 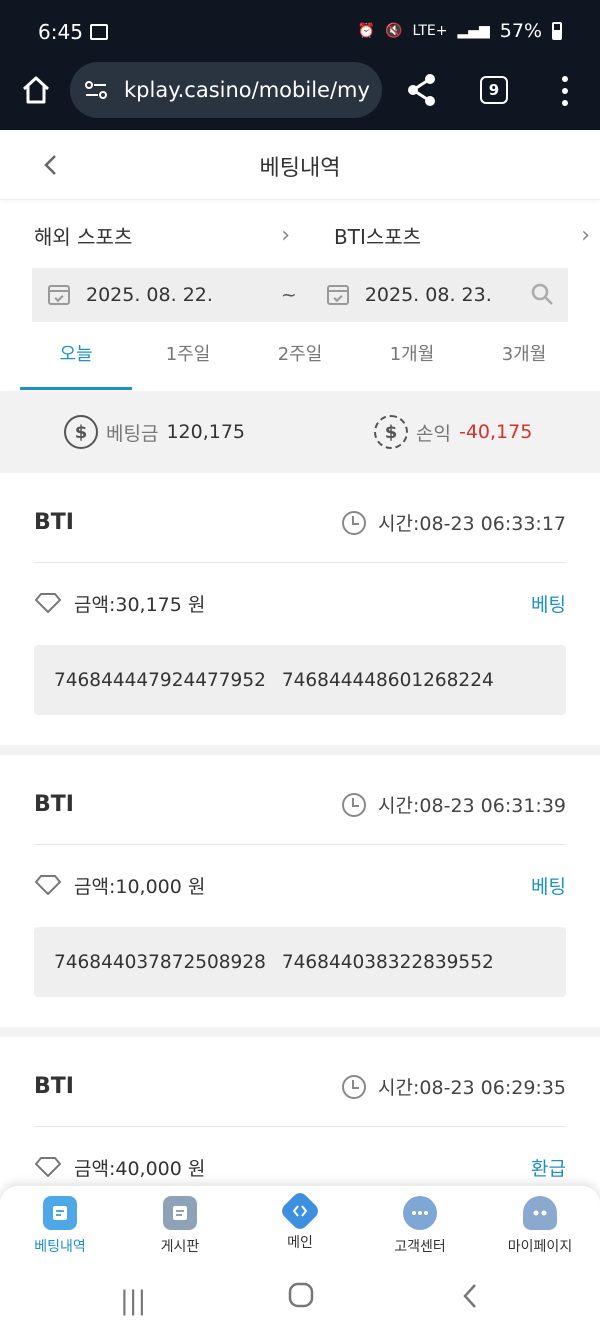 I want to click on bet-amount: 금액:30,175 원, so click(x=140, y=604).